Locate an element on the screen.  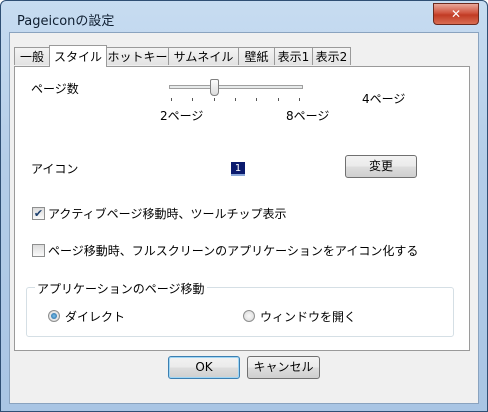
direct-radio is located at coordinates (54, 316).